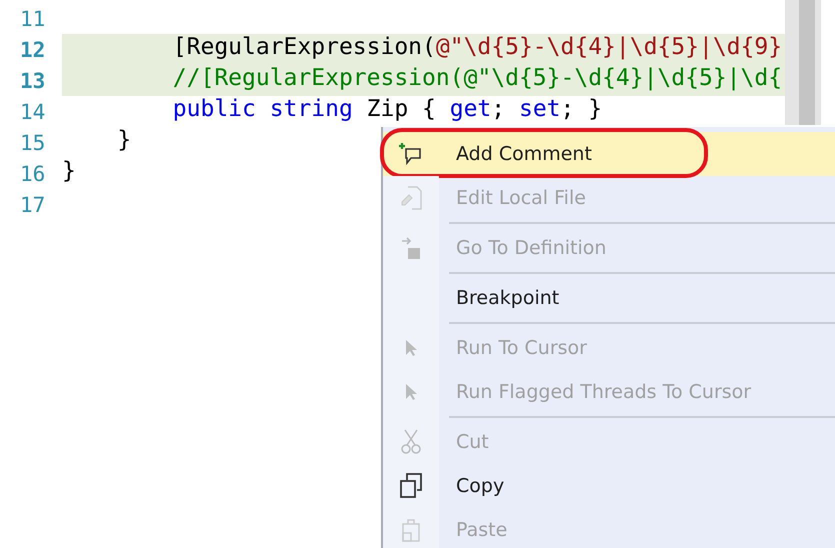 The height and width of the screenshot is (548, 835). Describe the element at coordinates (387, 110) in the screenshot. I see `code-line: public string Zip { get; set; }` at that location.